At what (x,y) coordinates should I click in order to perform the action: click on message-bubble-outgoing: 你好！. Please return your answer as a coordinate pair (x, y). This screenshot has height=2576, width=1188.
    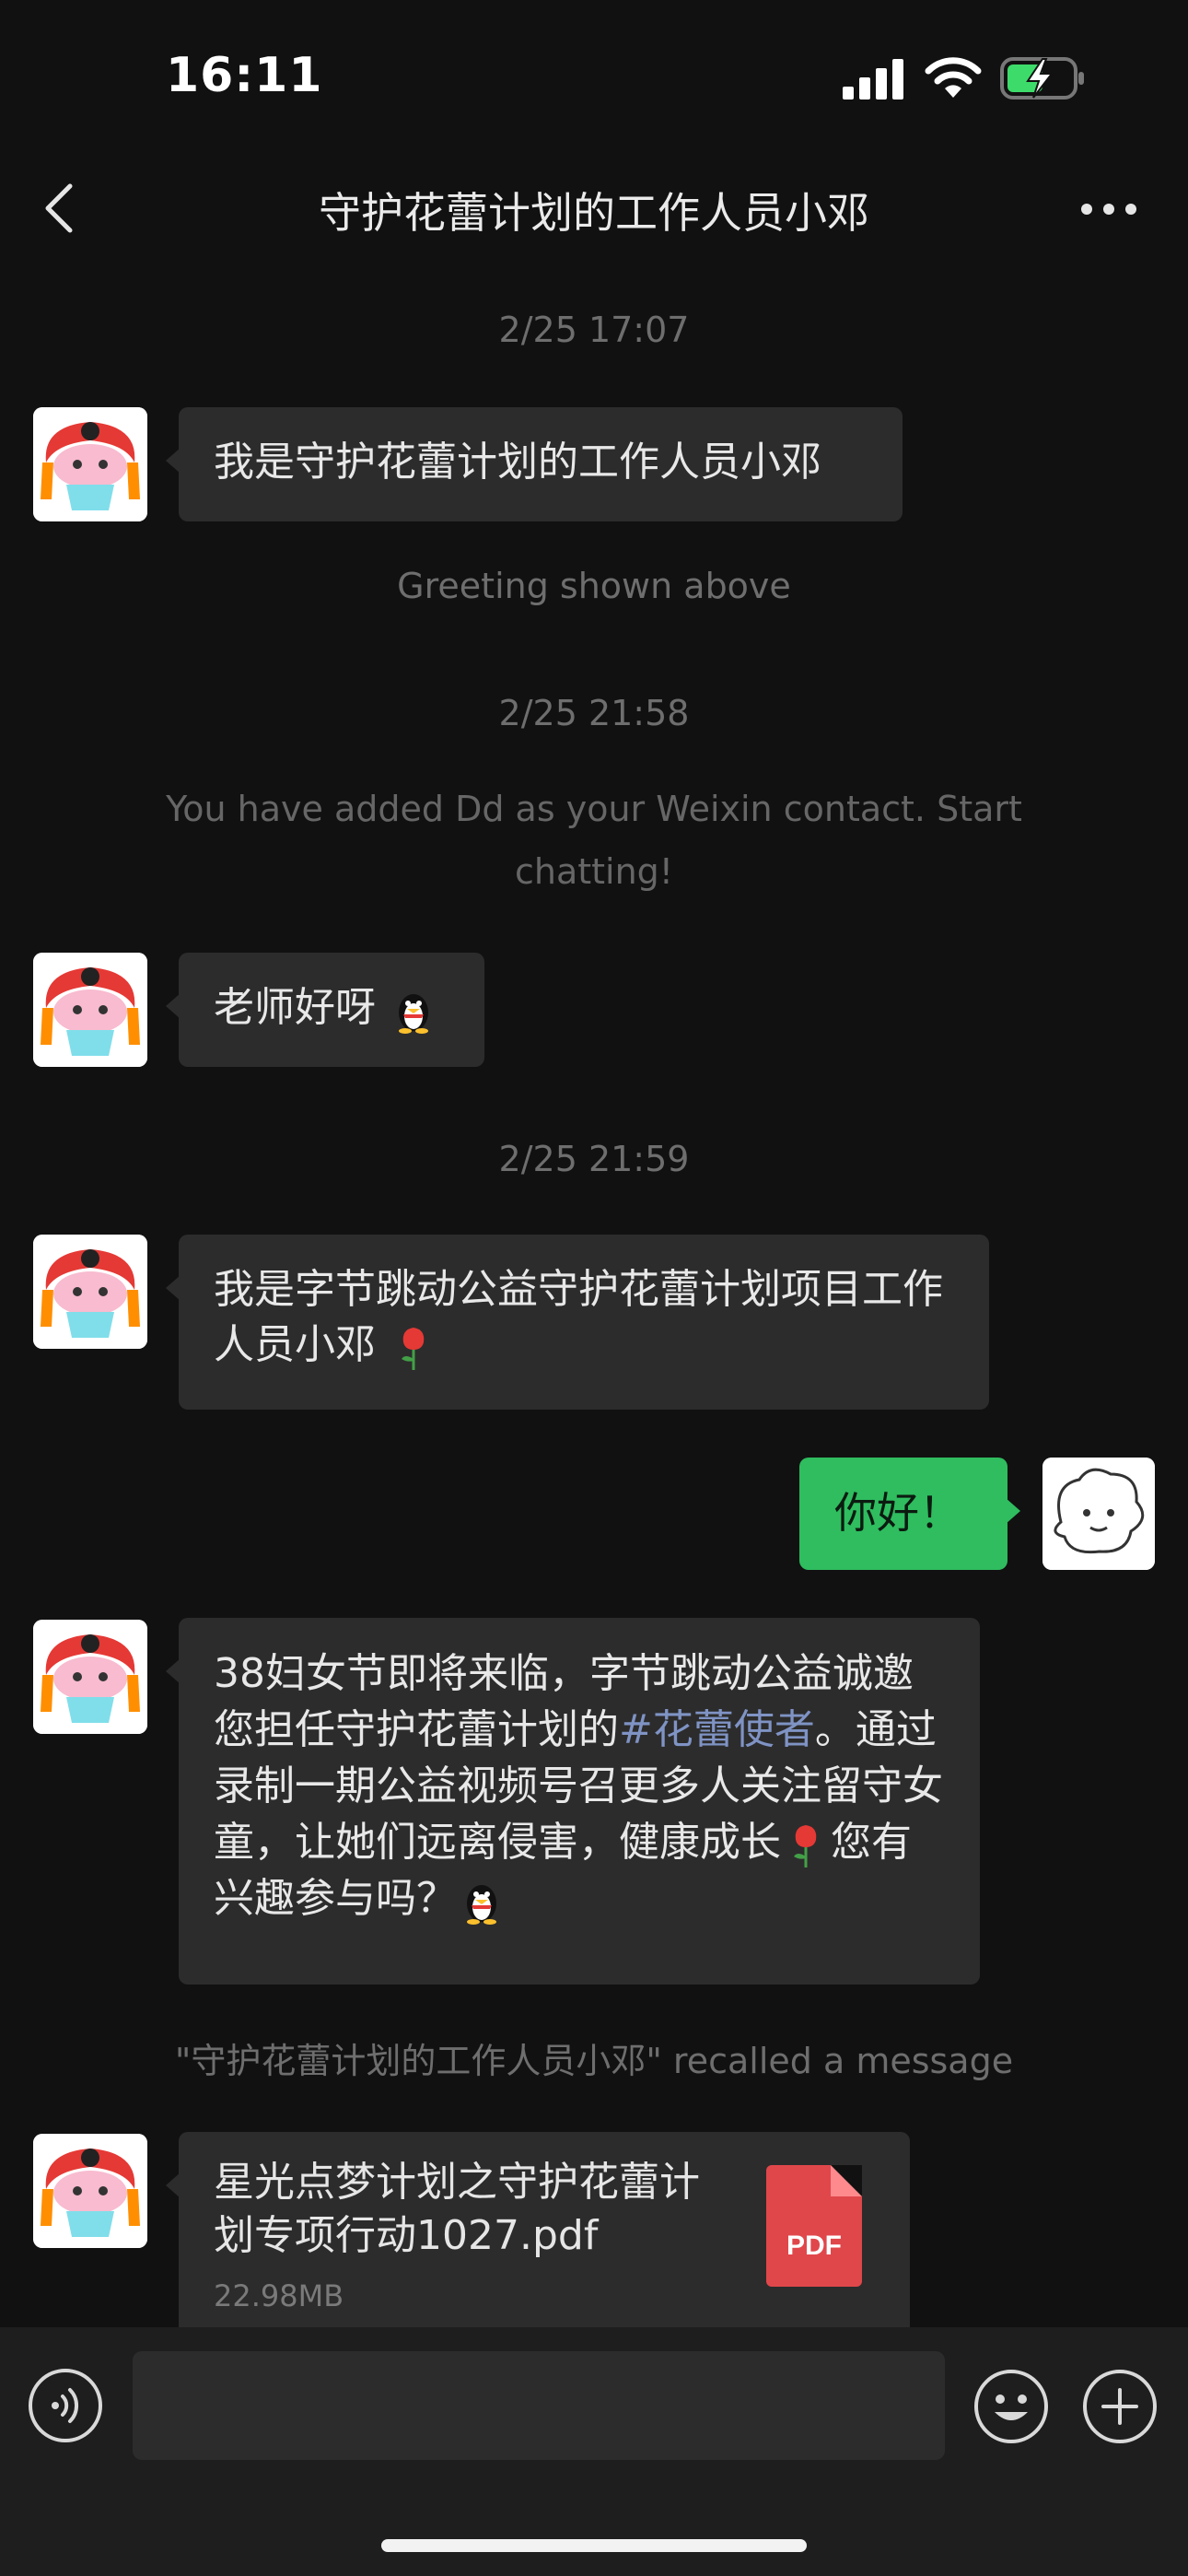
    Looking at the image, I should click on (909, 1514).